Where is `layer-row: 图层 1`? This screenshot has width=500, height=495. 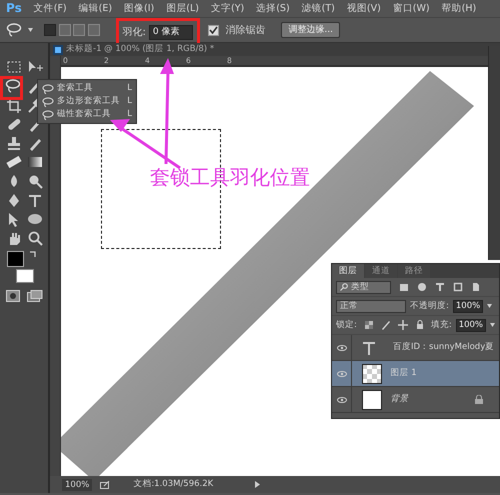
layer-row: 图层 1 is located at coordinates (415, 374).